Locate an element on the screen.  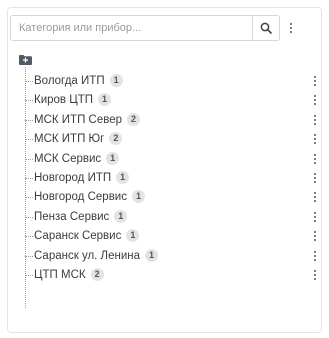
tree-node-text: Саранск Сервис is located at coordinates (78, 236).